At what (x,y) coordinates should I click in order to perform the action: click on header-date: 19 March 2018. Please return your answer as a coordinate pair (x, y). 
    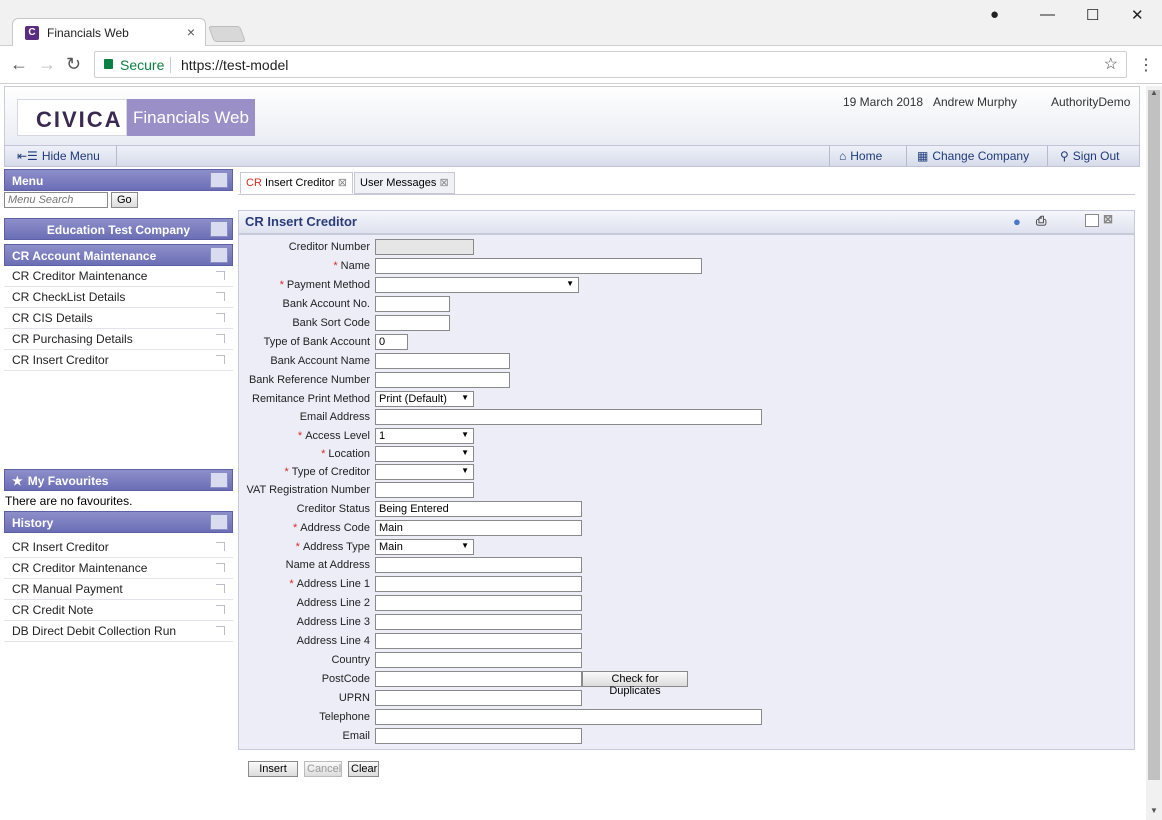
    Looking at the image, I should click on (883, 102).